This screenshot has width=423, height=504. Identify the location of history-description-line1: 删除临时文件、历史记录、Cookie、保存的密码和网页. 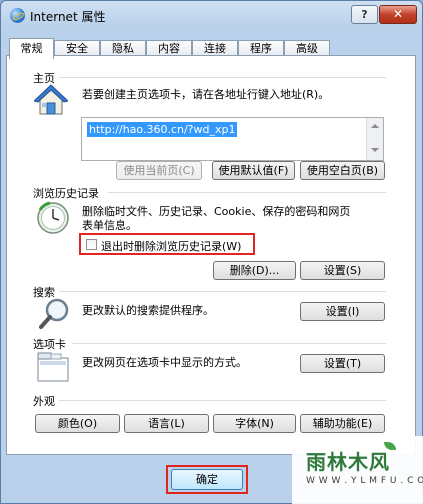
(216, 211).